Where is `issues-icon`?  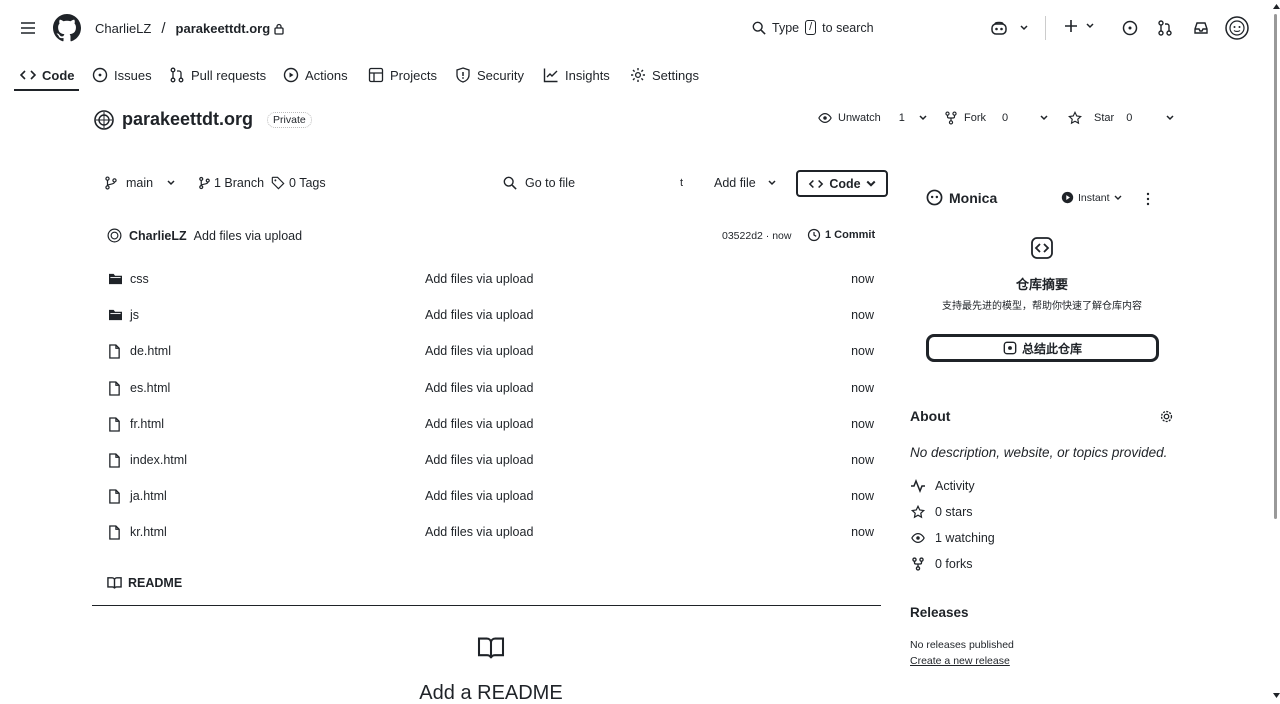
issues-icon is located at coordinates (1130, 28).